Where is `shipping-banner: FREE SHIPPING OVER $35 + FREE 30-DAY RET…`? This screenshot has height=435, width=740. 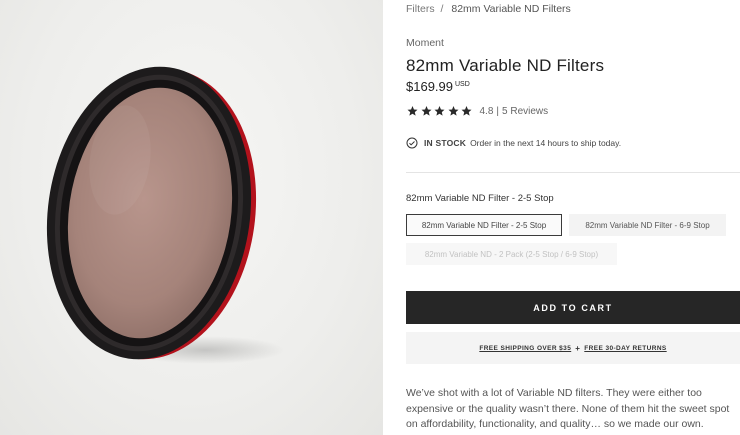 shipping-banner: FREE SHIPPING OVER $35 + FREE 30-DAY RET… is located at coordinates (573, 348).